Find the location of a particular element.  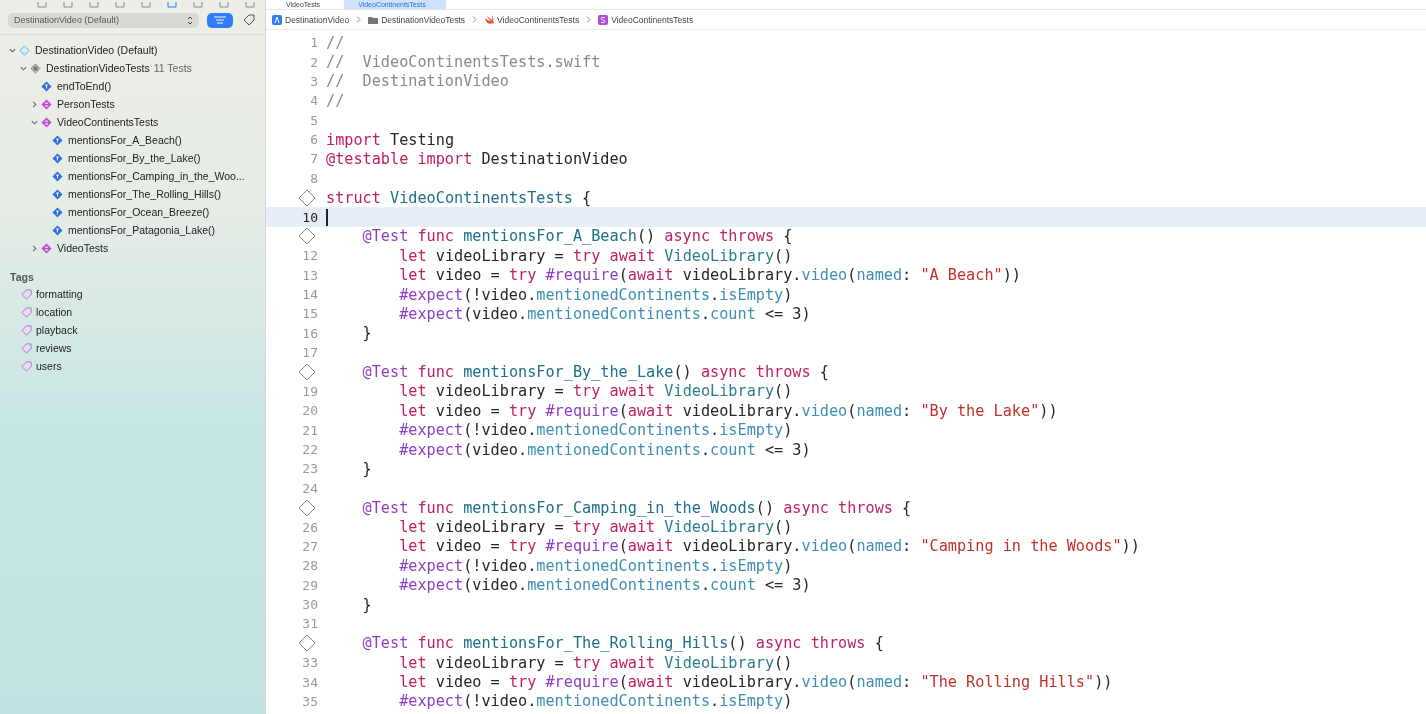

line-number: 12 is located at coordinates (310, 256).